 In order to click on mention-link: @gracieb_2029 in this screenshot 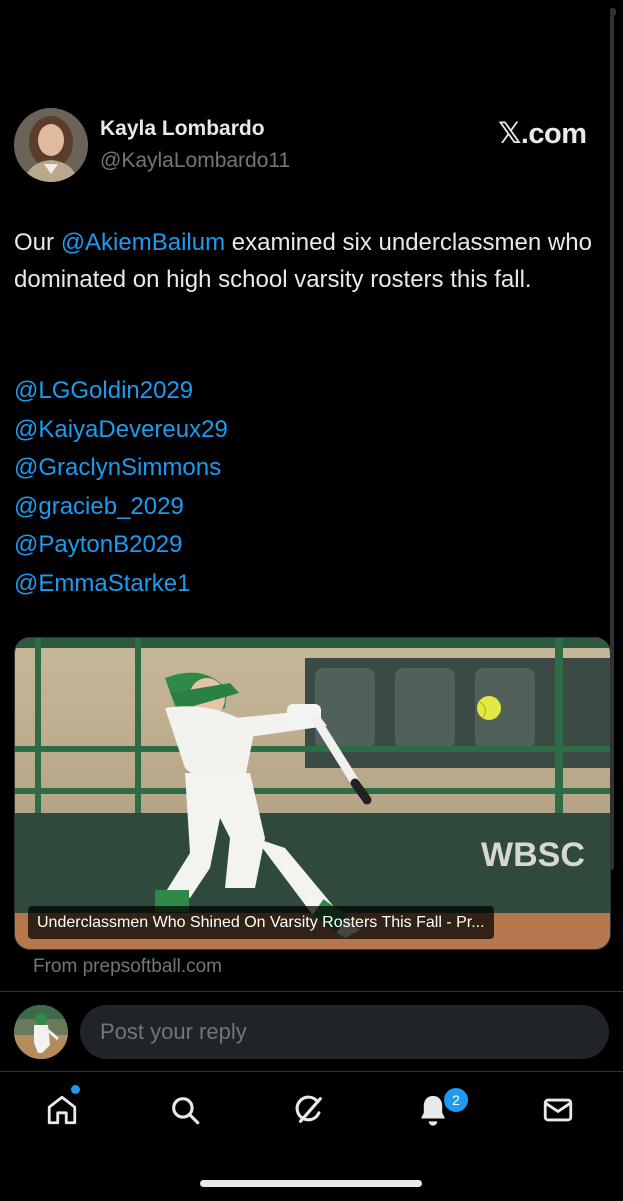, I will do `click(121, 507)`.